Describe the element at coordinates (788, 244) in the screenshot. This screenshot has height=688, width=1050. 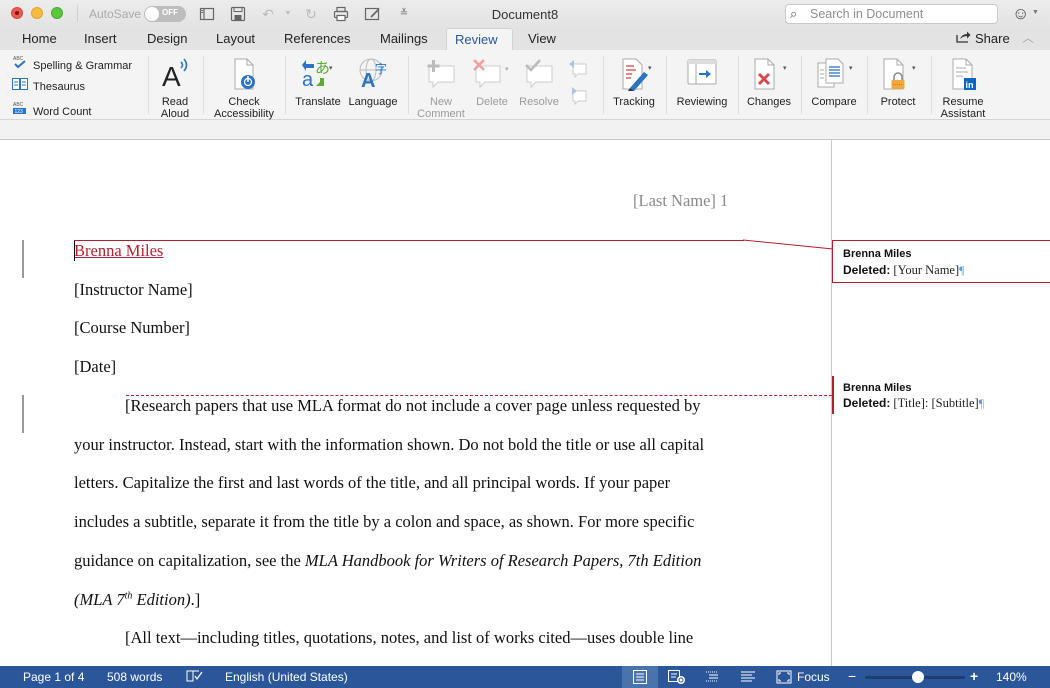
I see `balloon-connector-slant` at that location.